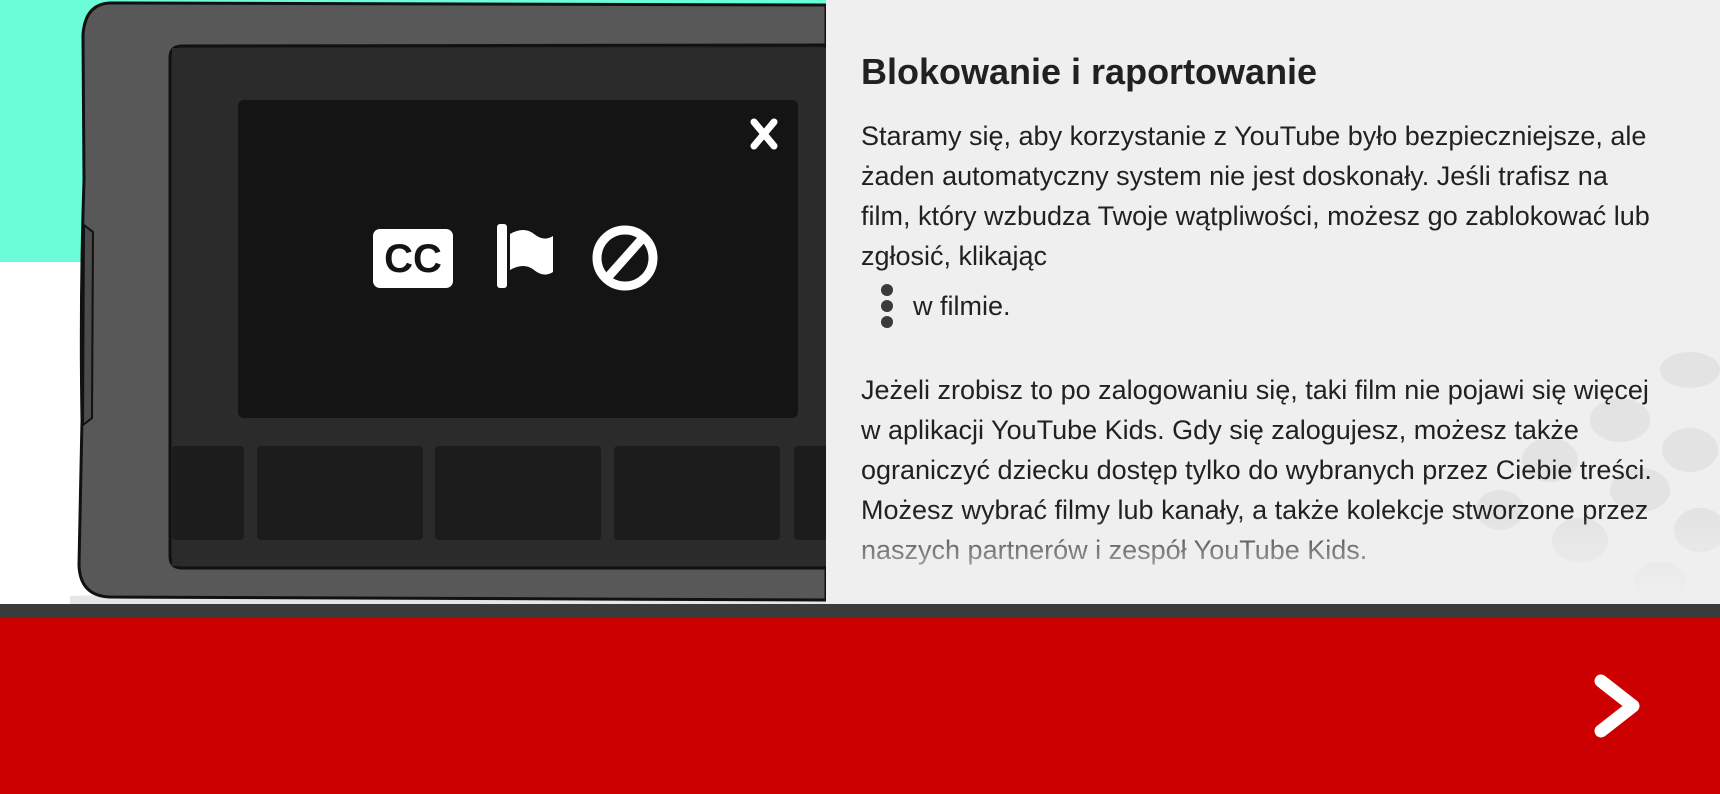 The width and height of the screenshot is (1720, 794). I want to click on next-button, so click(1618, 706).